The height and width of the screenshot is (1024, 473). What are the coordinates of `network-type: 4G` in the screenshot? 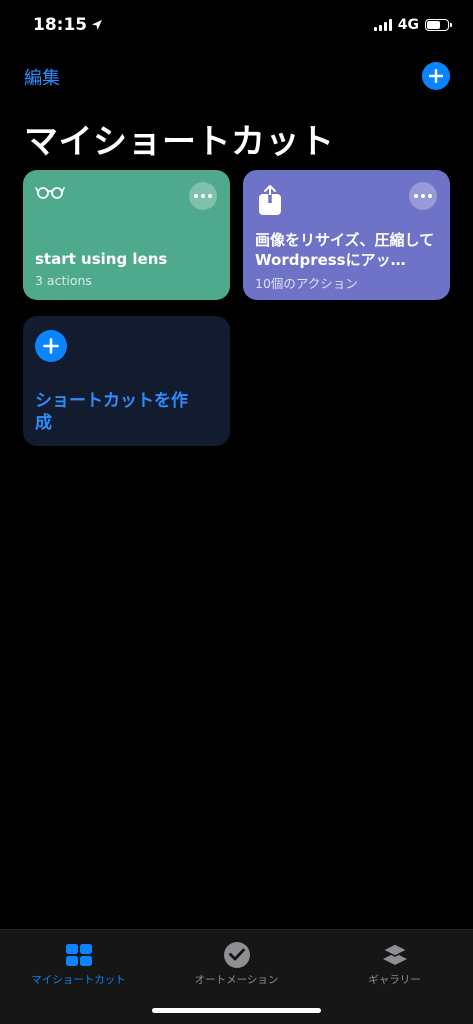 It's located at (408, 25).